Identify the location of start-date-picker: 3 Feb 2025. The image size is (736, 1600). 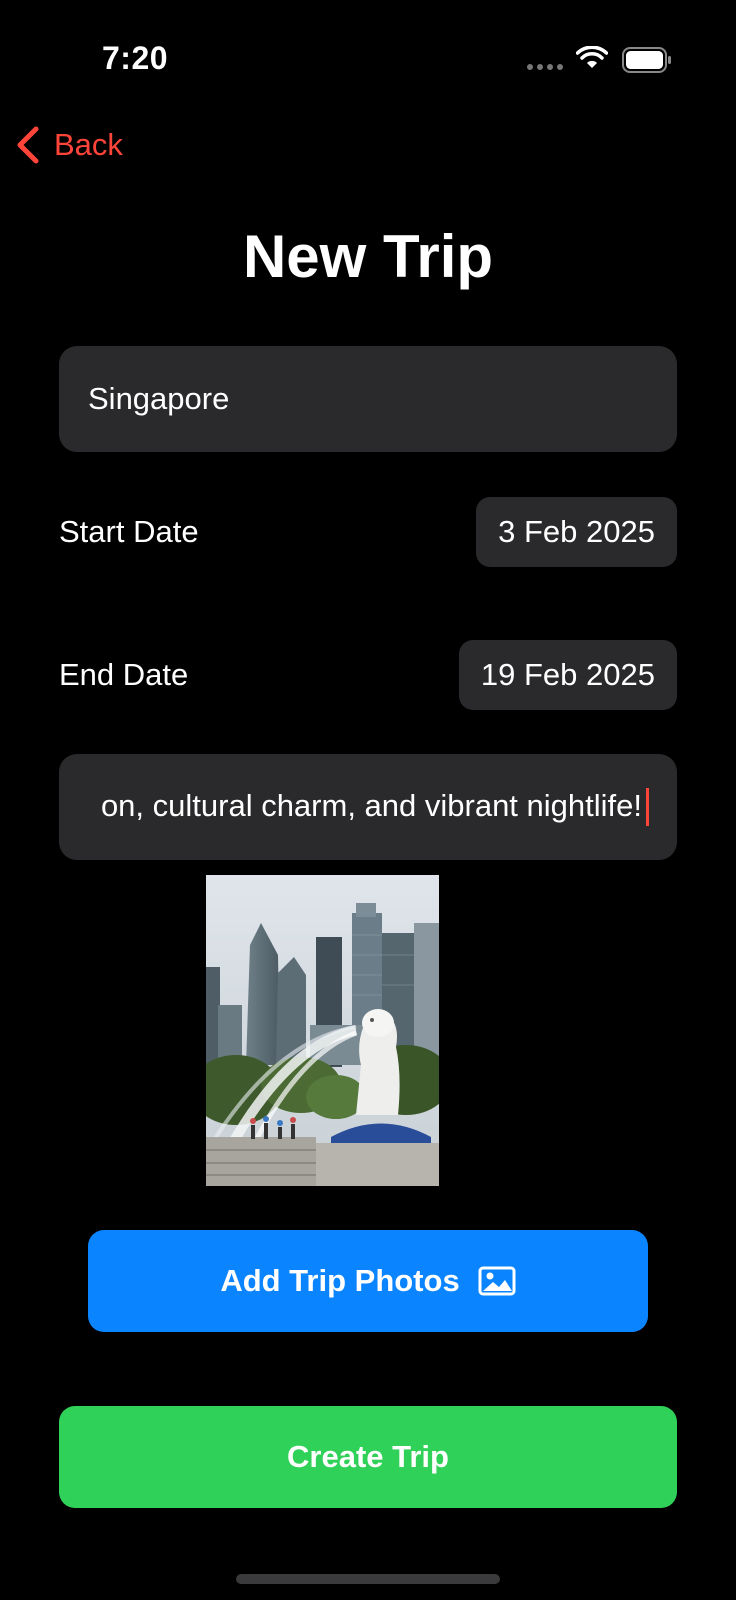
(576, 532).